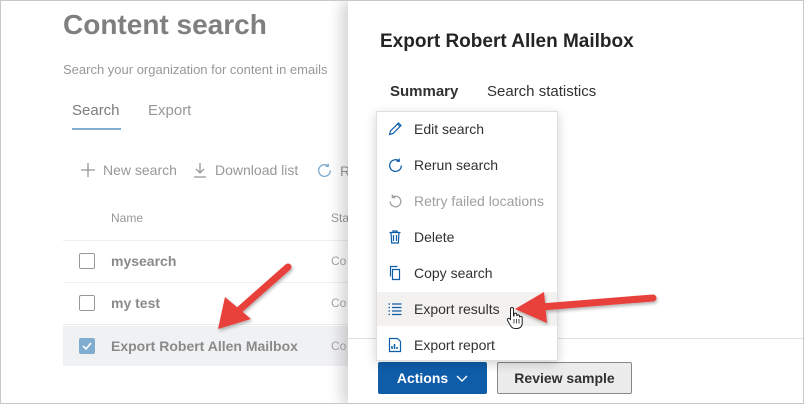 The image size is (804, 404). I want to click on report-icon, so click(395, 345).